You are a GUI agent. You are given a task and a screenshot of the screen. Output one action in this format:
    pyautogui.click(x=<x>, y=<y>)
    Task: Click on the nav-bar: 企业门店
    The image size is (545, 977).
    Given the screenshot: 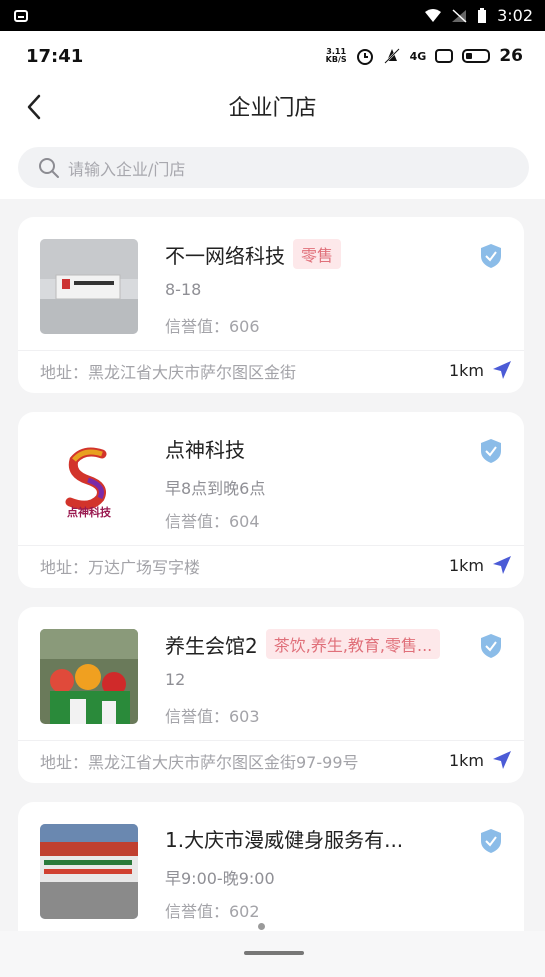 What is the action you would take?
    pyautogui.click(x=272, y=106)
    